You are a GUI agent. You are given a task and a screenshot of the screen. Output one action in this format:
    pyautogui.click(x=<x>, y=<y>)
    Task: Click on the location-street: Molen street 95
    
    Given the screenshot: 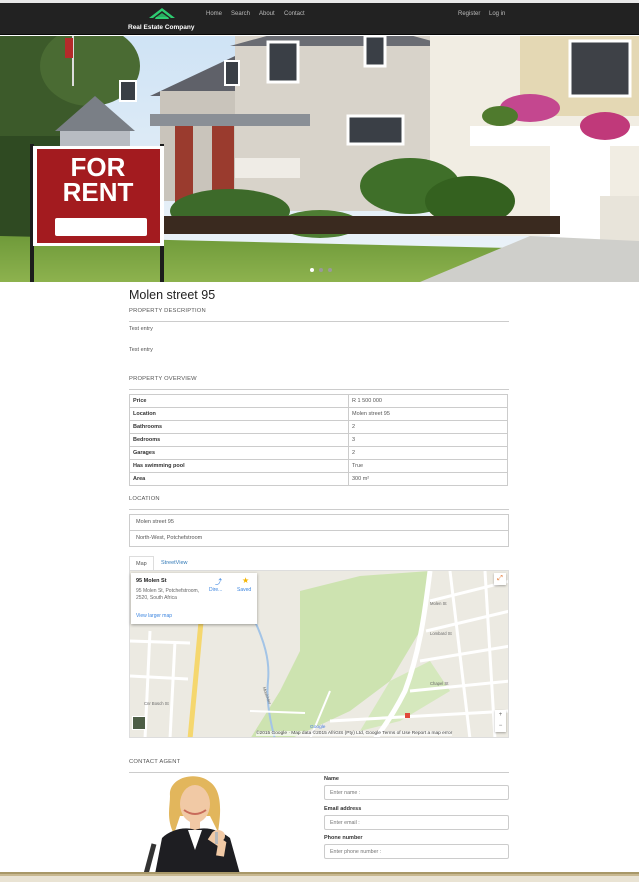 What is the action you would take?
    pyautogui.click(x=319, y=522)
    